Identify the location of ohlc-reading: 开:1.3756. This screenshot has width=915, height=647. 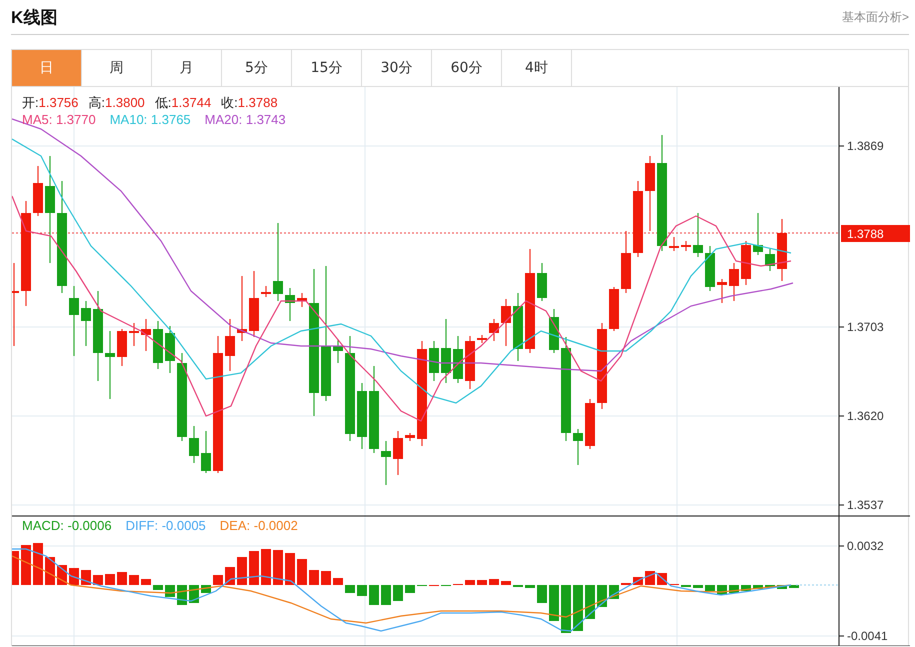
(50, 103).